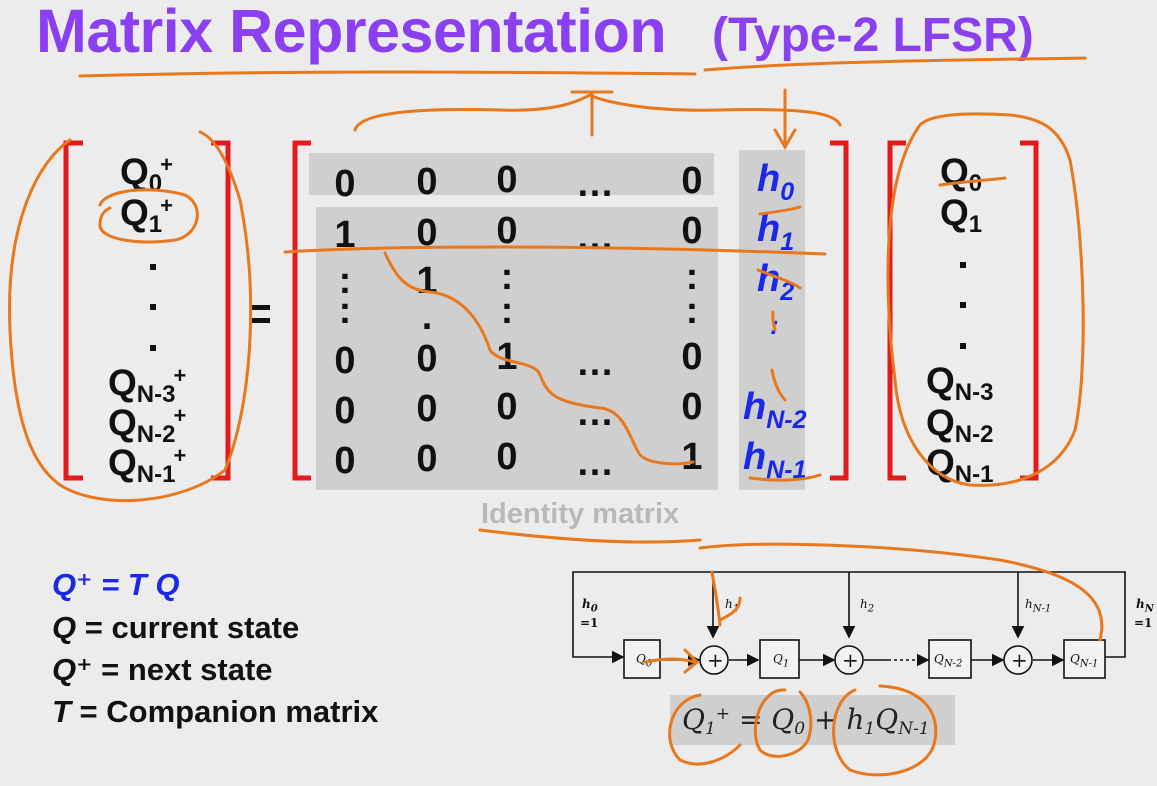  Describe the element at coordinates (867, 606) in the screenshot. I see `tap-label: h2` at that location.